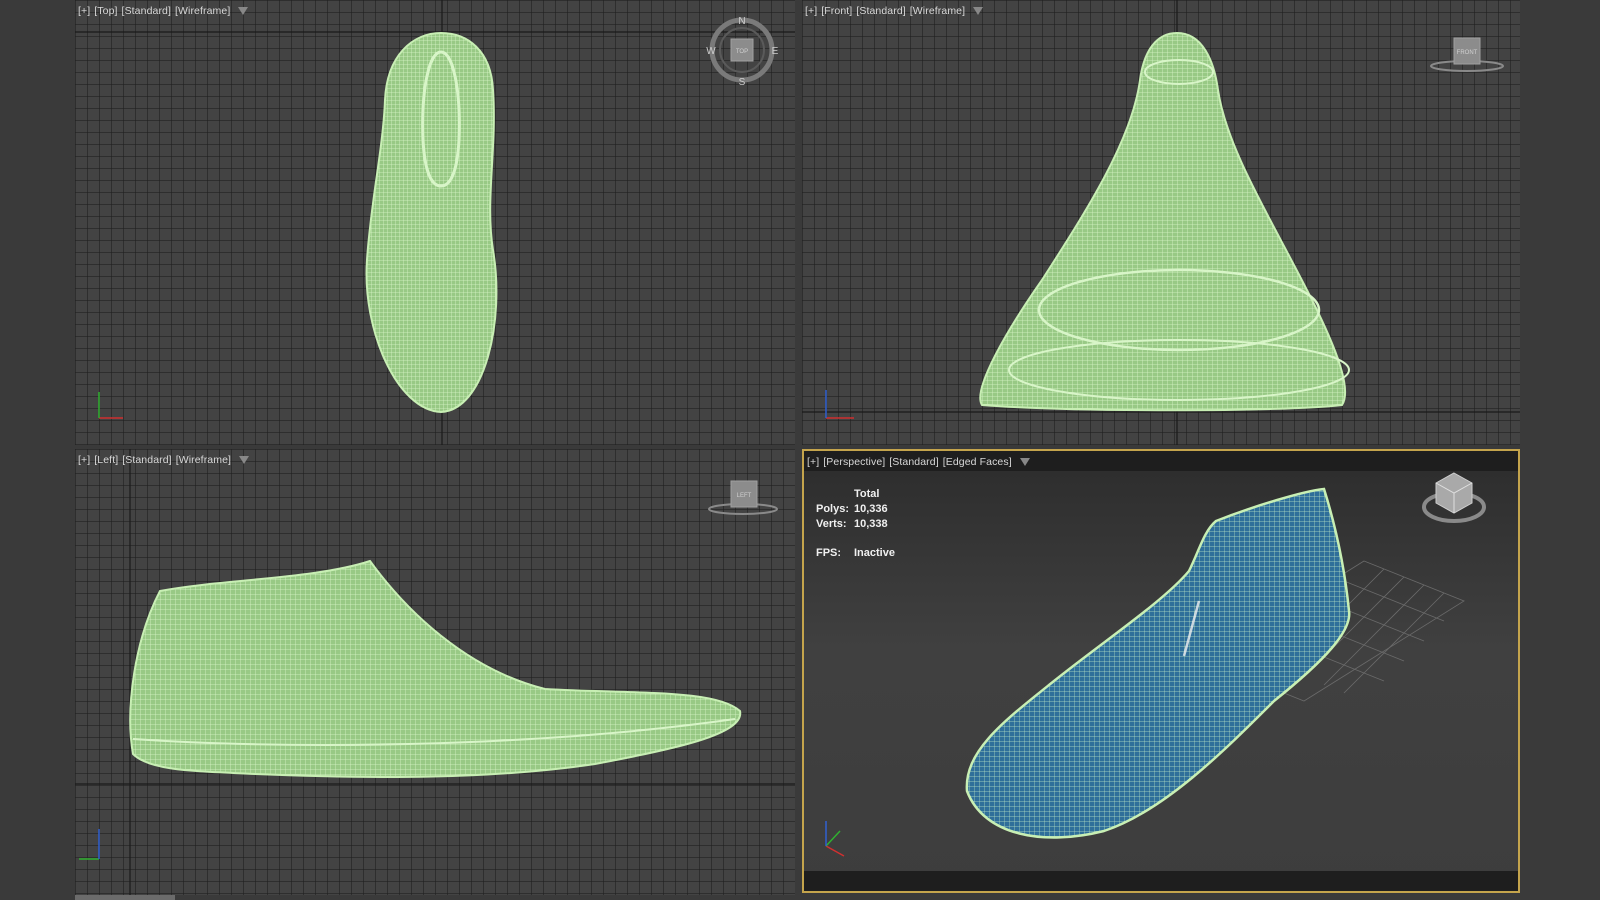 Image resolution: width=1600 pixels, height=900 pixels. I want to click on viewcube-icon: FRONT, so click(1467, 54).